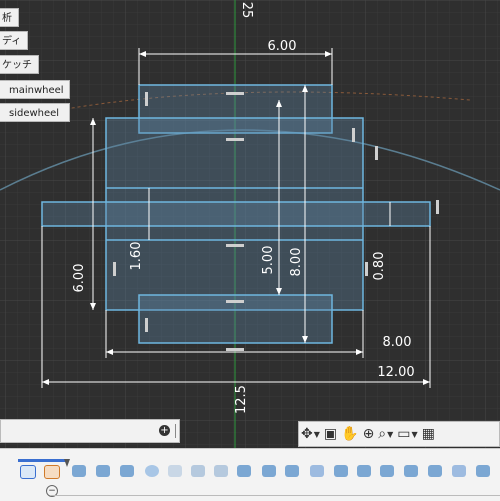 The image size is (500, 501). Describe the element at coordinates (67, 463) in the screenshot. I see `playhead-icon` at that location.